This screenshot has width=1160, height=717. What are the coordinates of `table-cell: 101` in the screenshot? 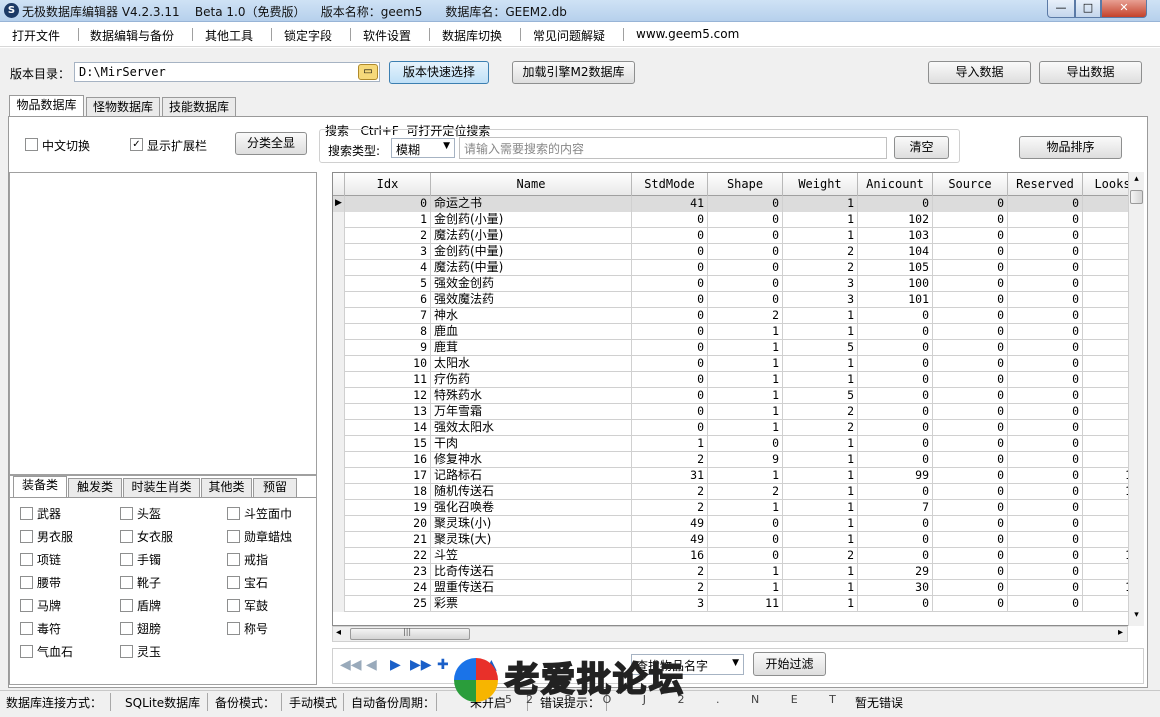 It's located at (895, 300).